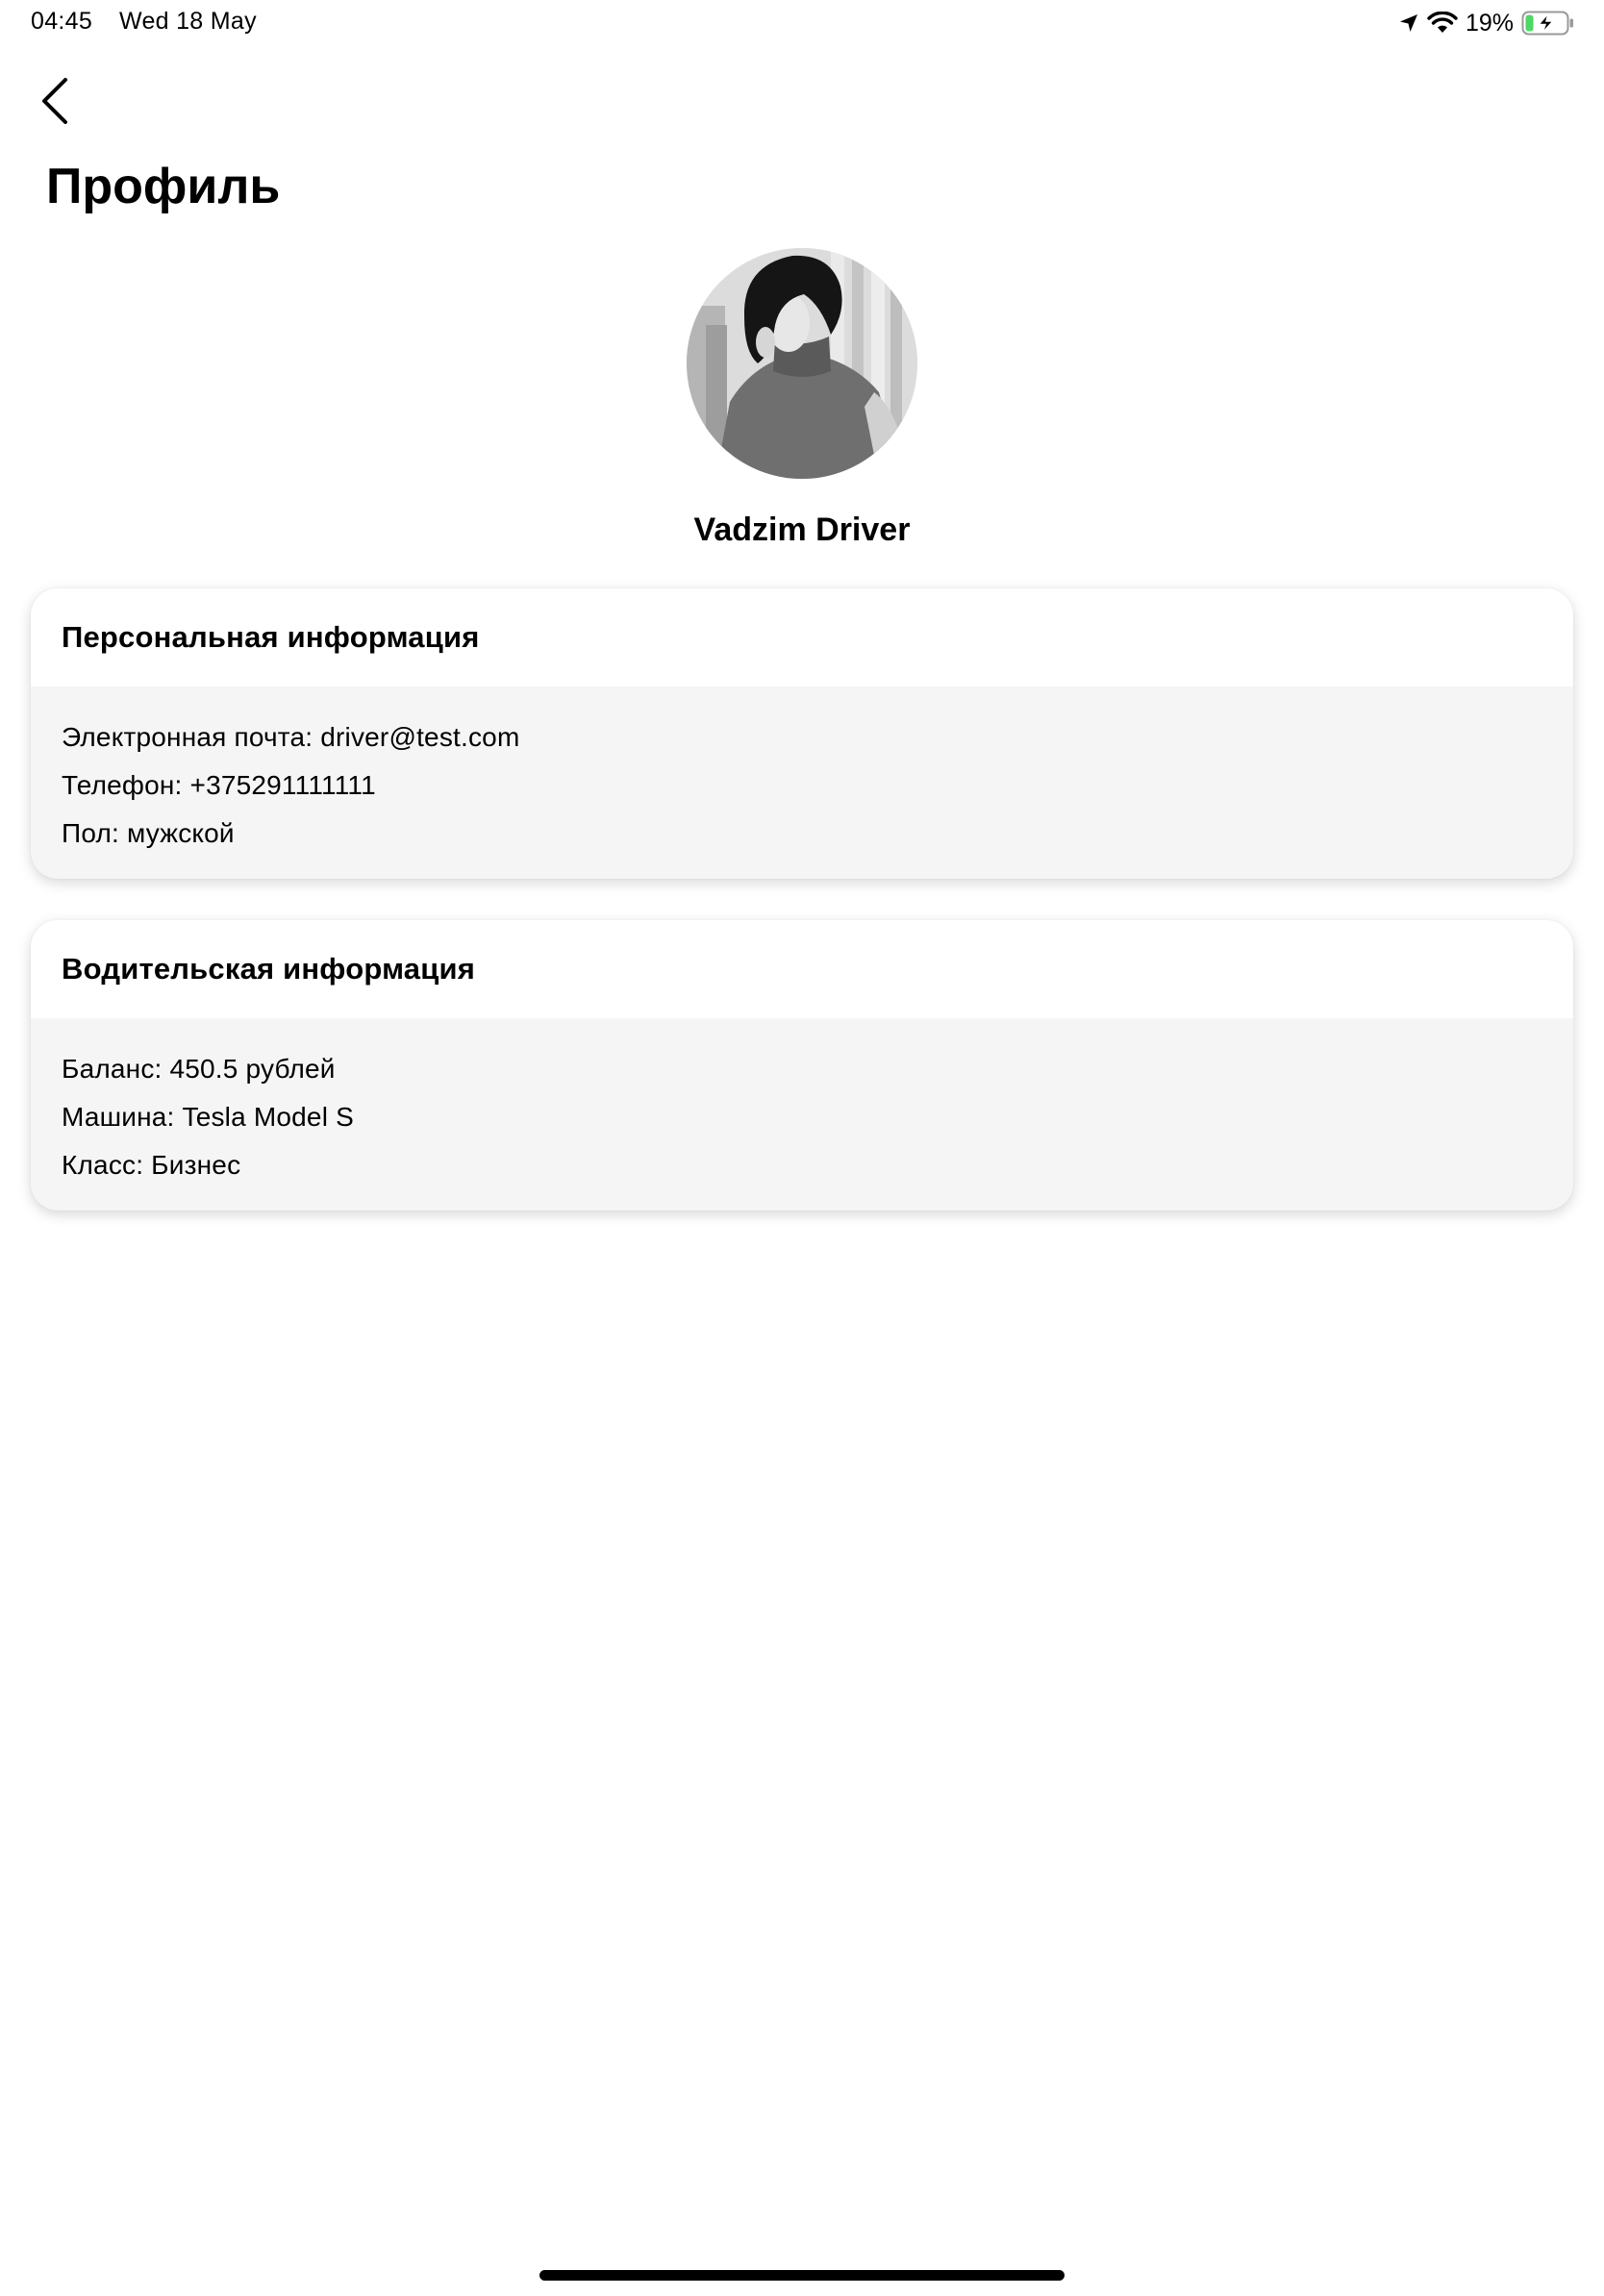  What do you see at coordinates (802, 969) in the screenshot?
I see `card-header: Водительская информация` at bounding box center [802, 969].